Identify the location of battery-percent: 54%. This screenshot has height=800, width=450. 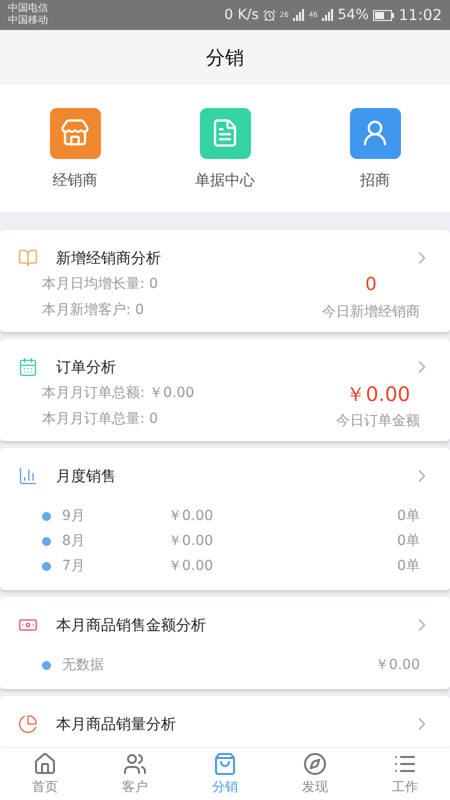
(353, 15).